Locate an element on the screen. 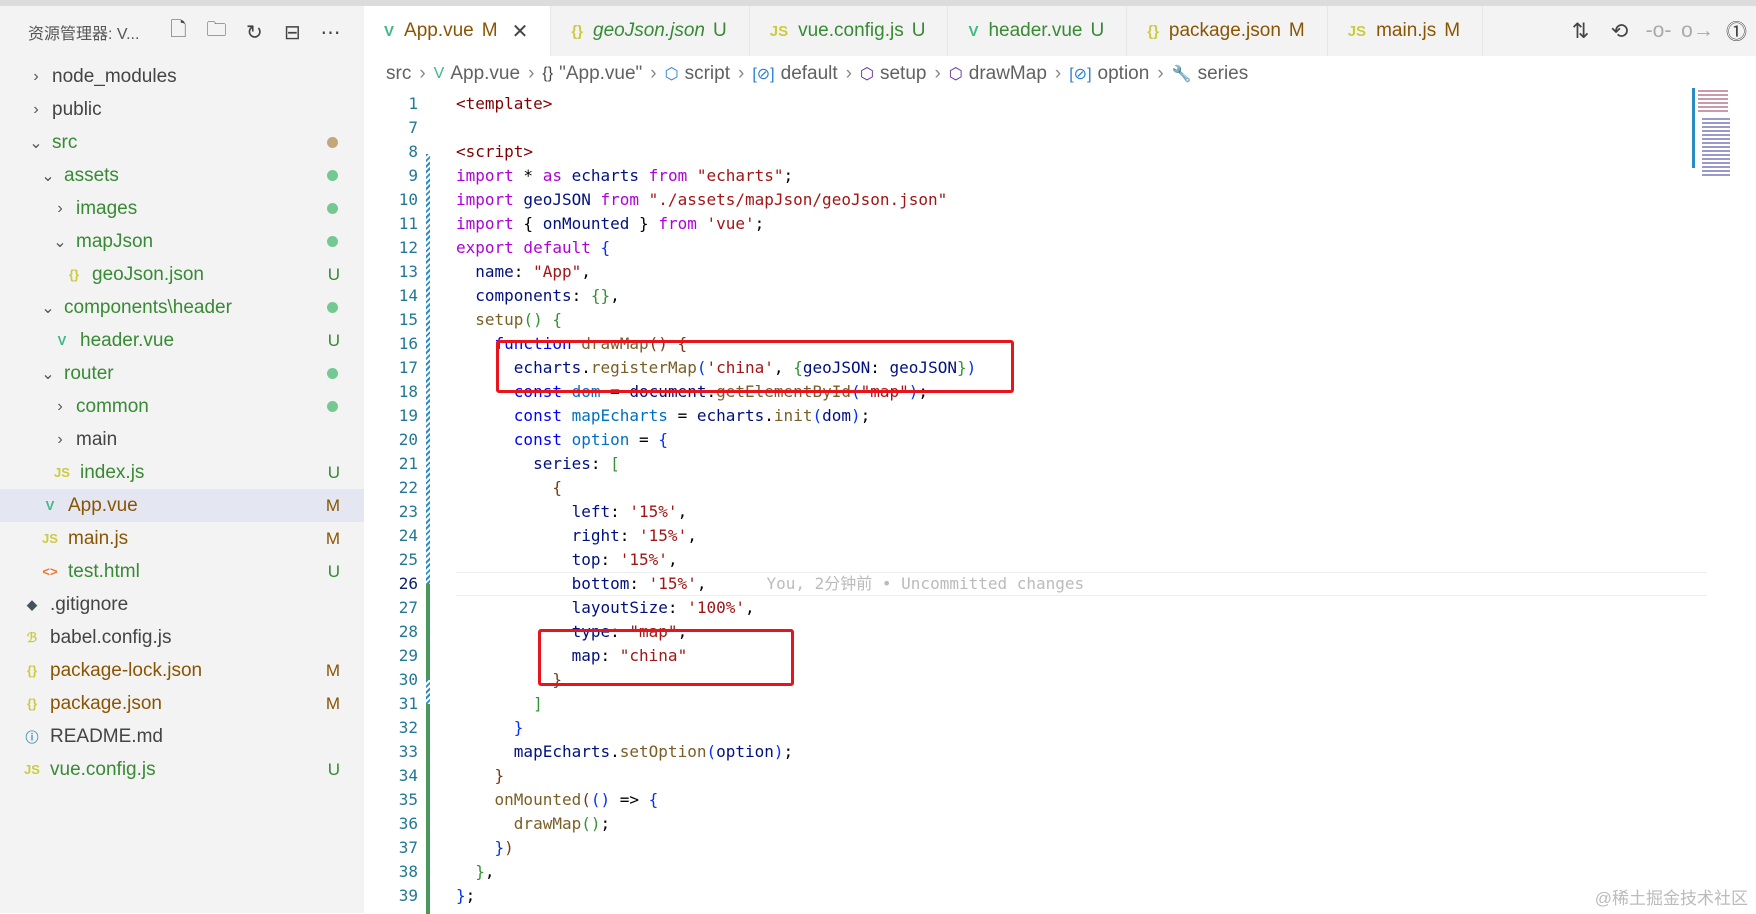  tree-item: Vheader.vue U is located at coordinates (182, 340).